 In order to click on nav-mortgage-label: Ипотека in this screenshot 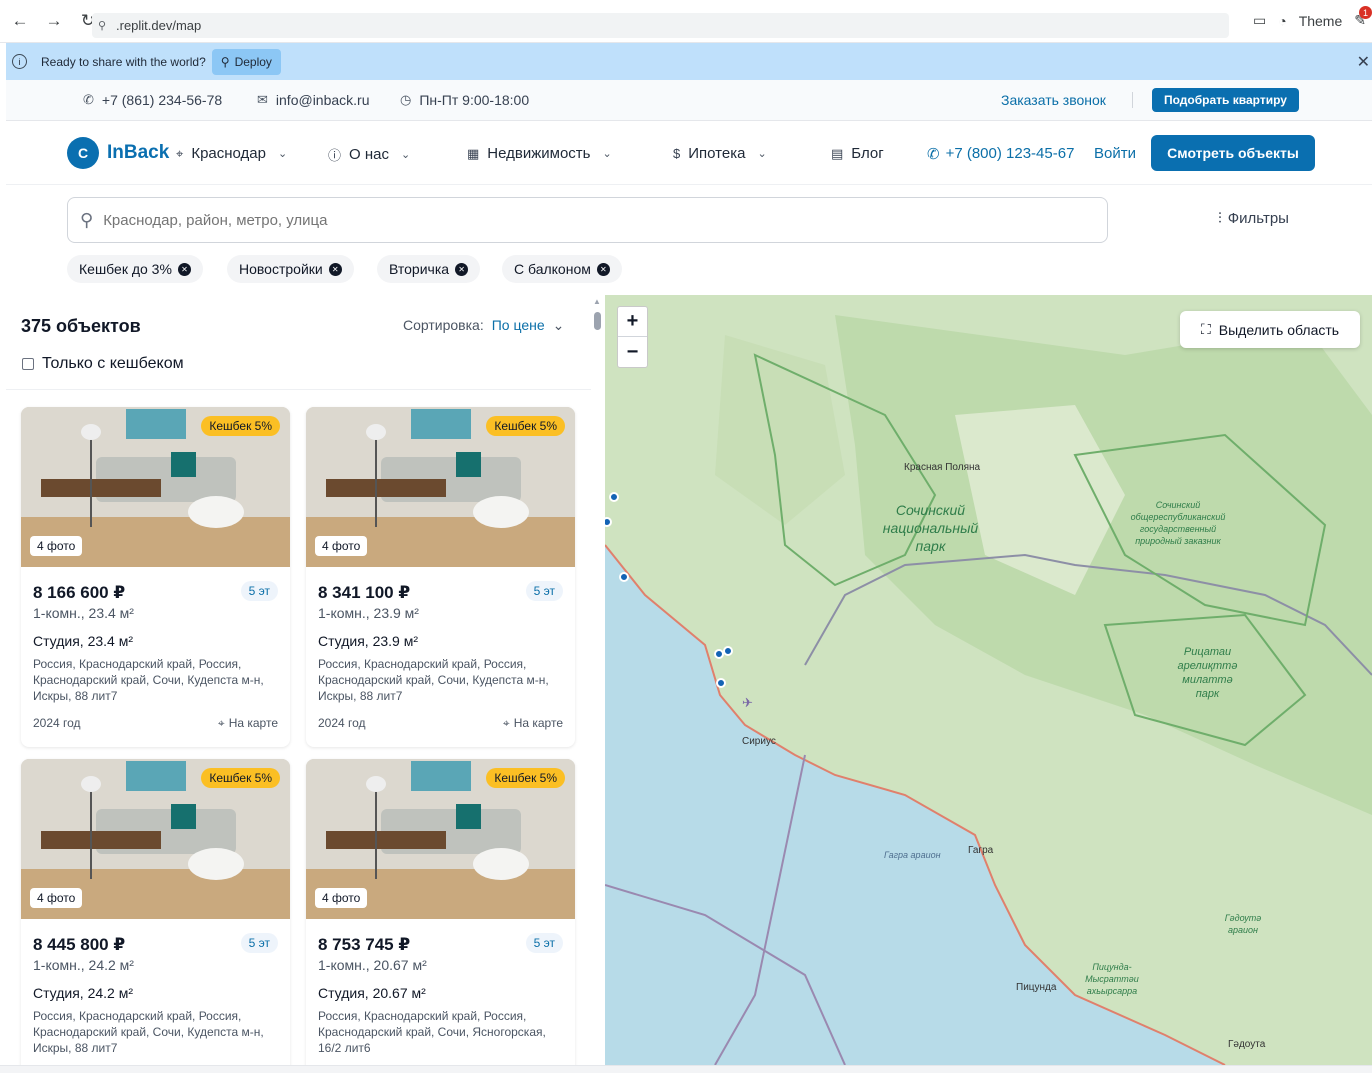, I will do `click(717, 153)`.